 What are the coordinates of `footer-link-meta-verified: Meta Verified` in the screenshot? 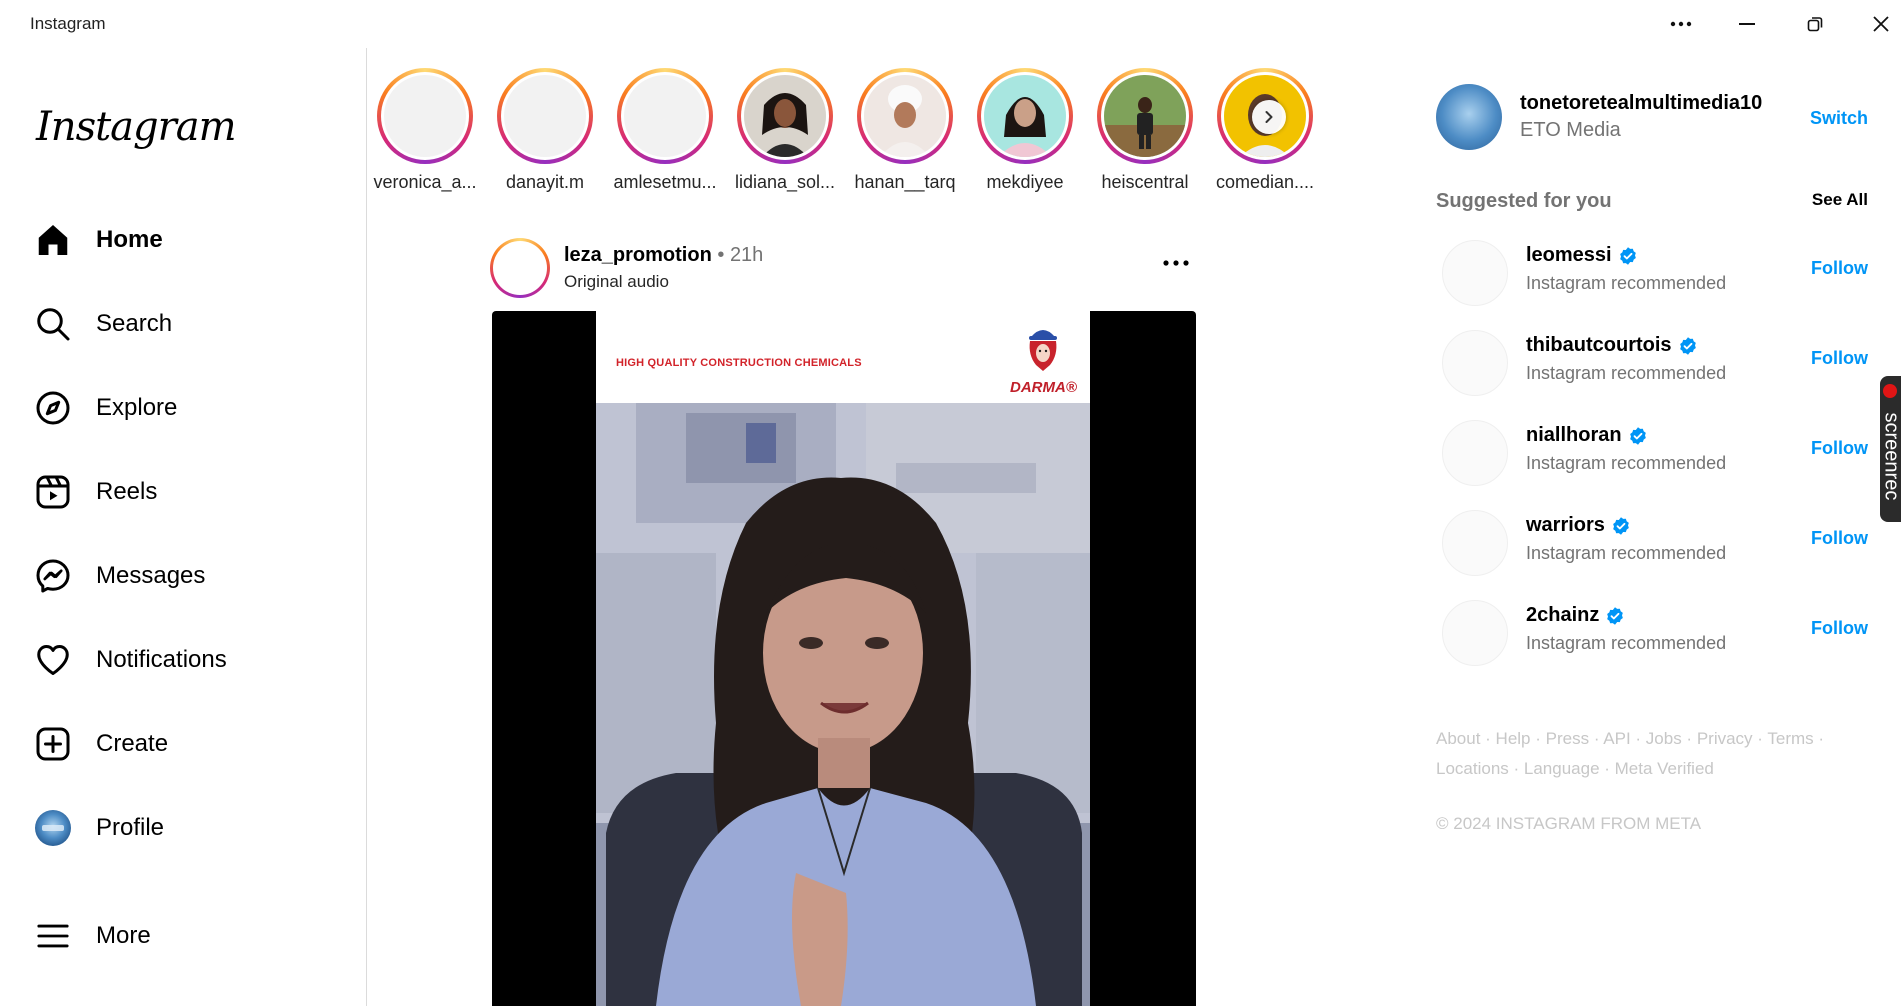 It's located at (1664, 768).